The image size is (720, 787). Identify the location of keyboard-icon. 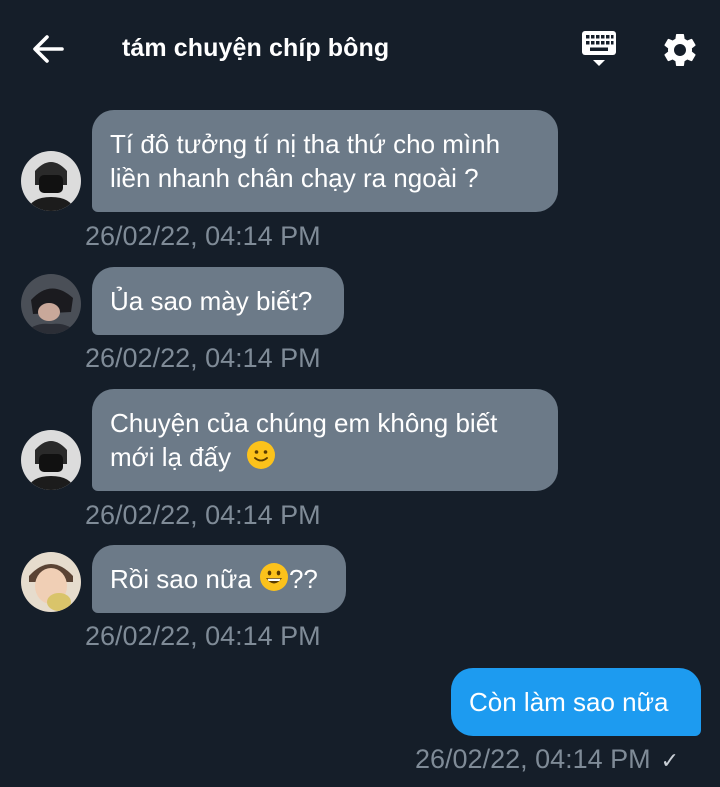
(599, 48).